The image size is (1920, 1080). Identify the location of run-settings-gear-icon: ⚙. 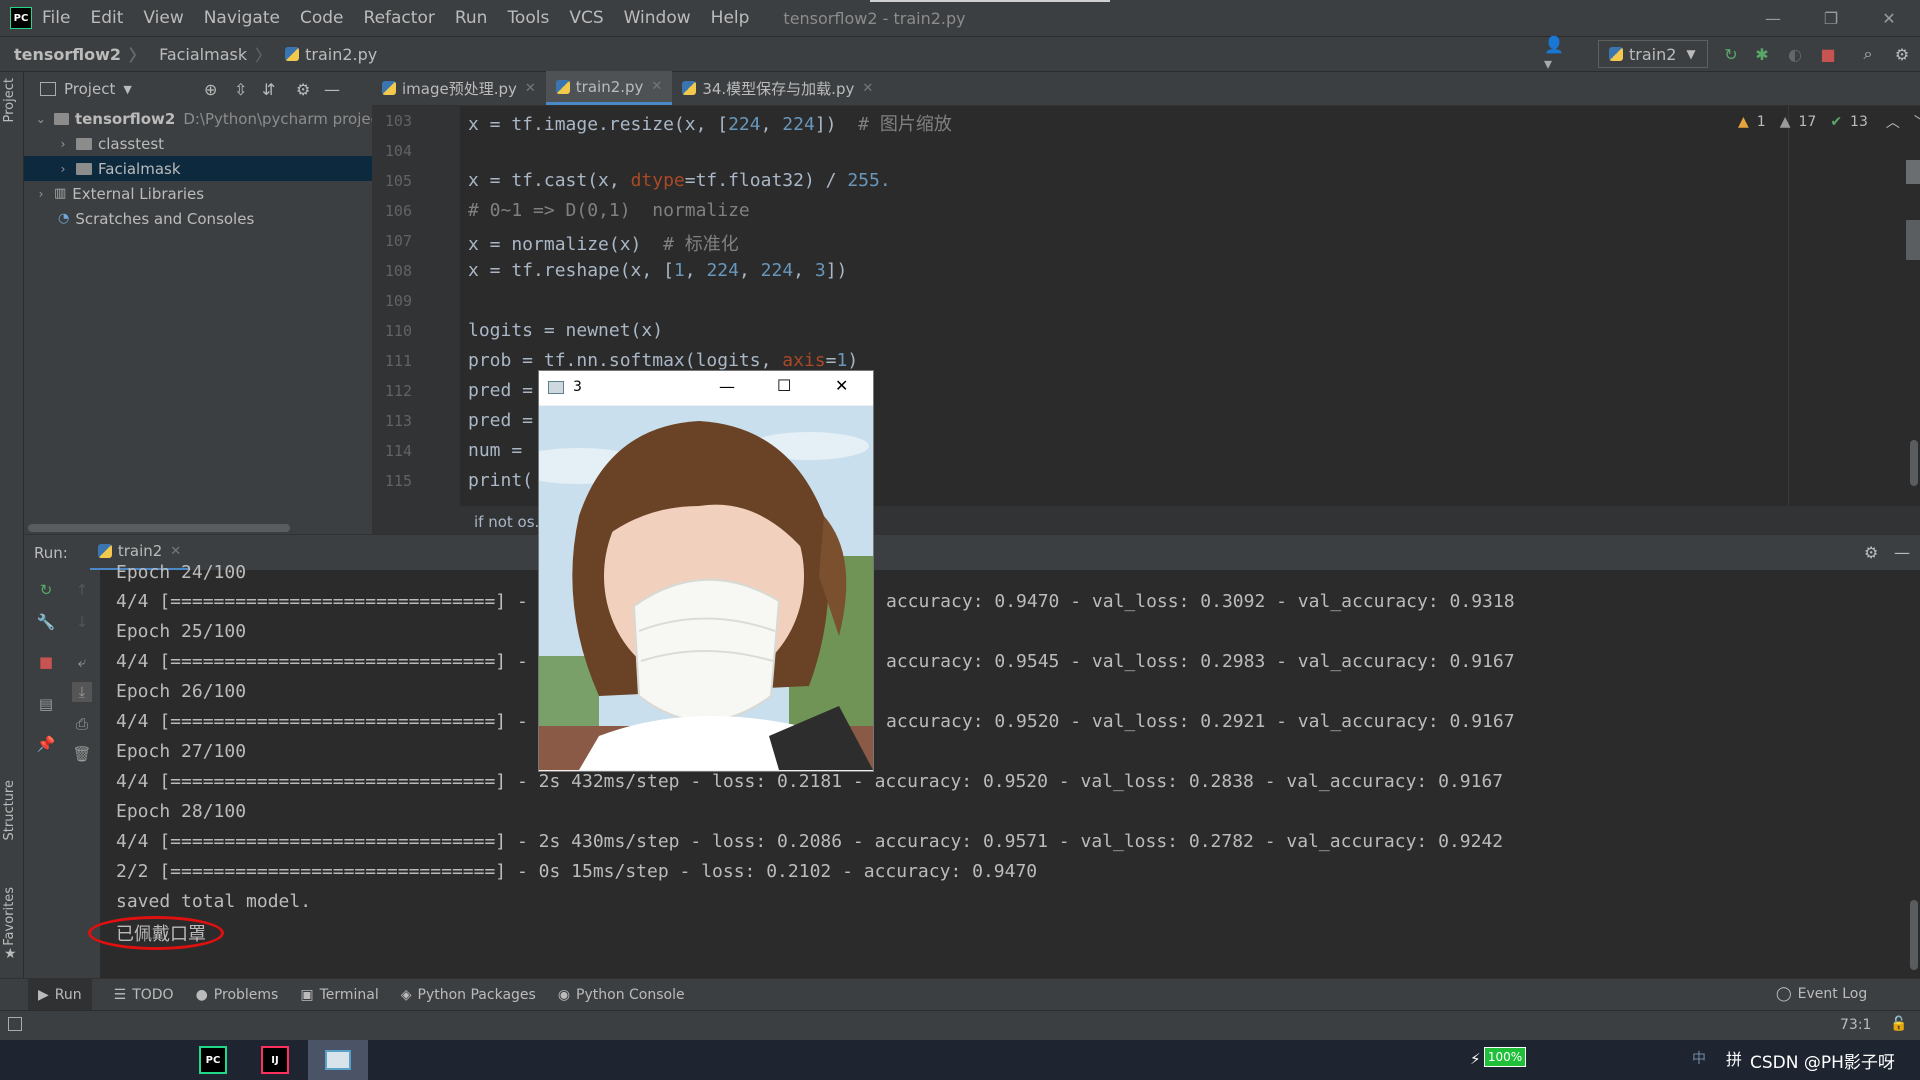
(1871, 552).